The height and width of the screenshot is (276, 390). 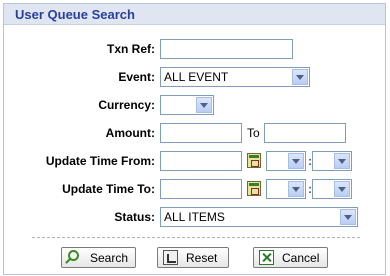 I want to click on event-select-value: ALL EVENT, so click(x=196, y=77).